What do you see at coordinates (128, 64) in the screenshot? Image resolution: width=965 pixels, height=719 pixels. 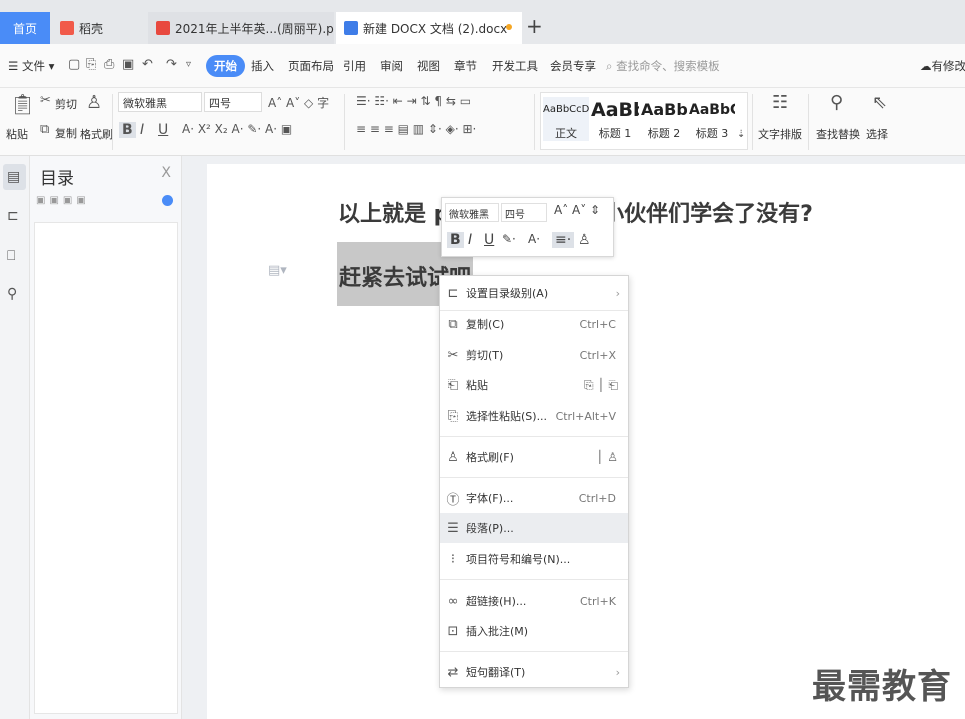 I see `print-preview-icon: ▣` at bounding box center [128, 64].